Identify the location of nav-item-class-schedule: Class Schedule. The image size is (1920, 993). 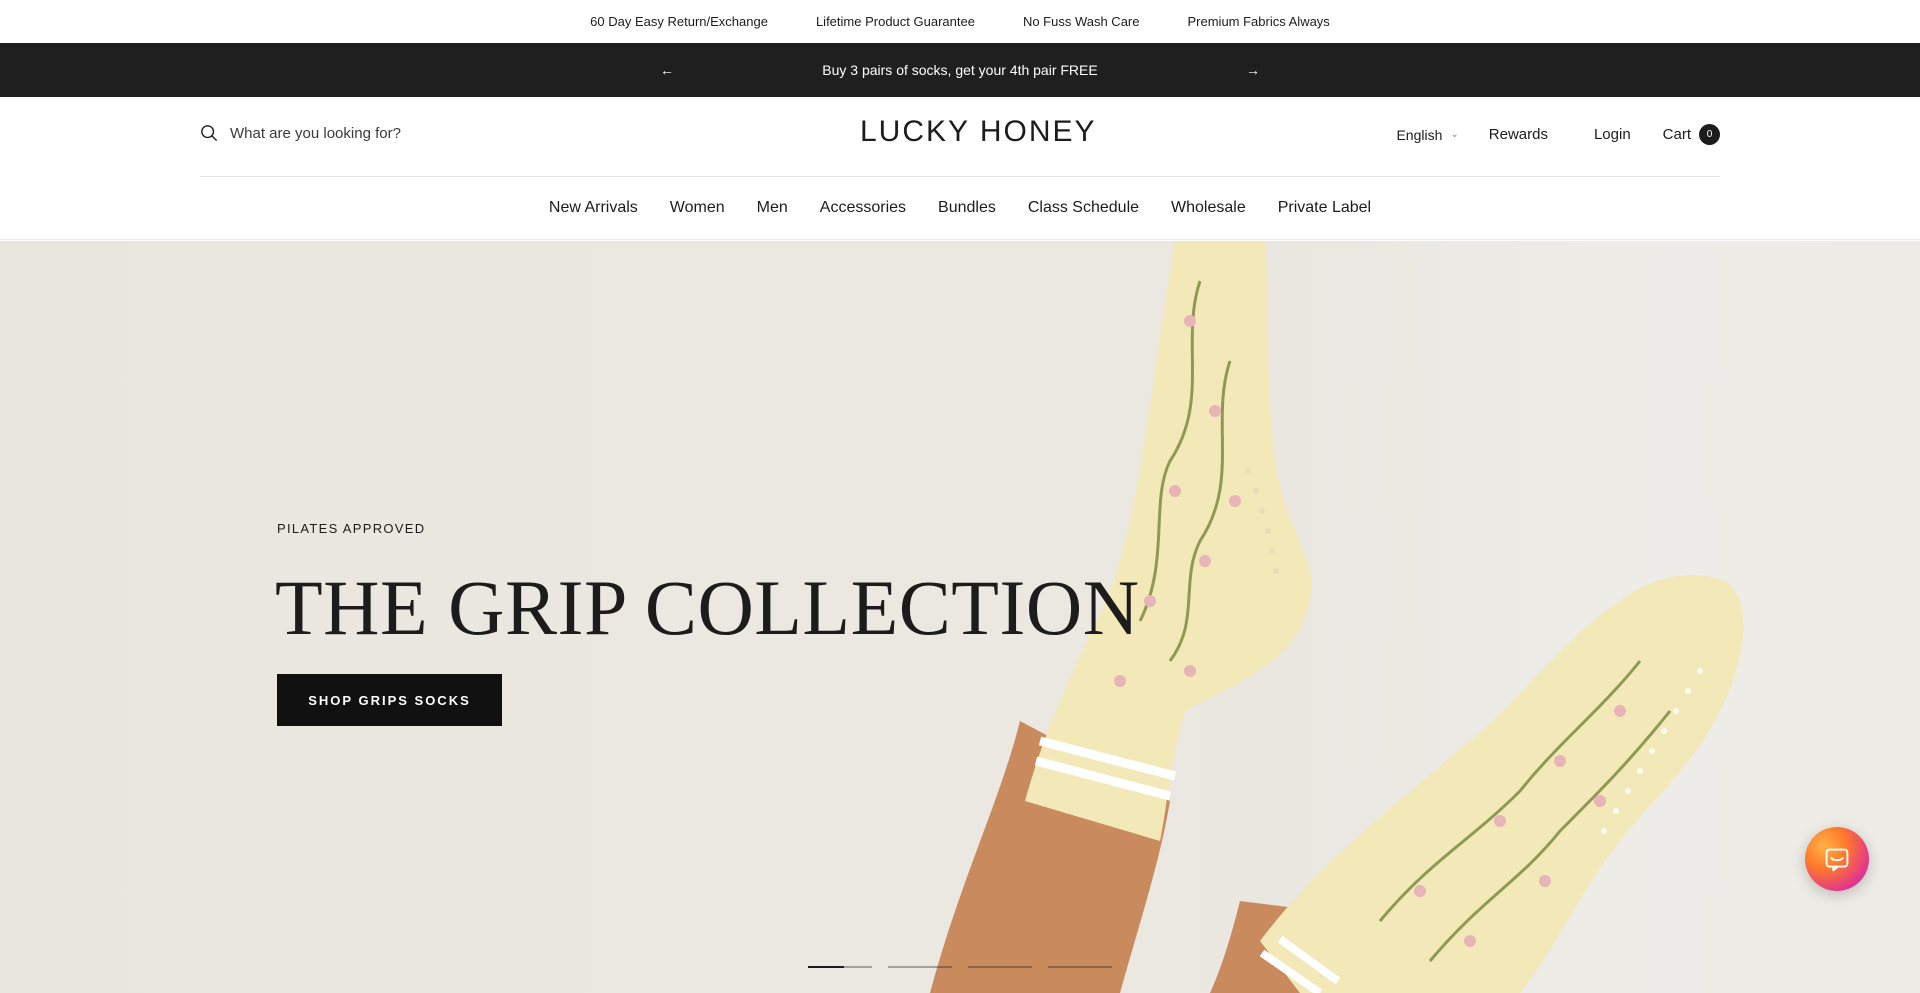
(1083, 208).